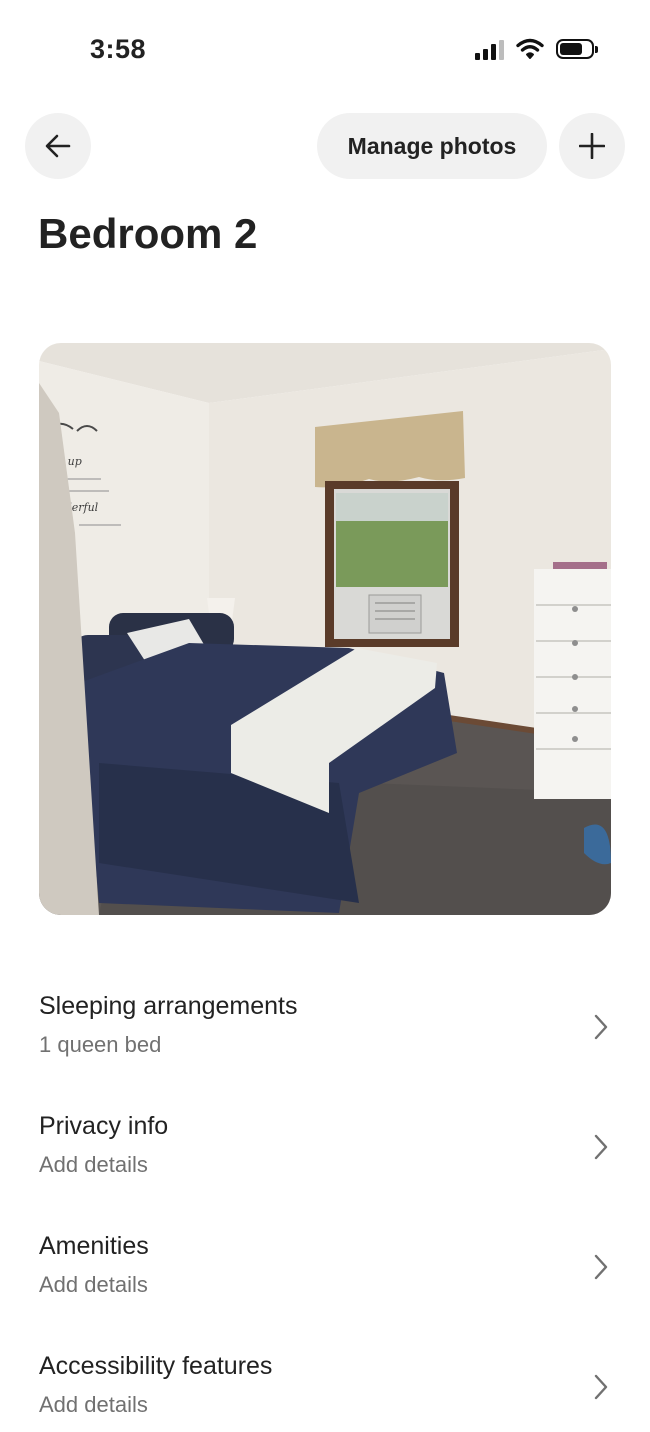 This screenshot has width=650, height=1432. What do you see at coordinates (577, 49) in the screenshot?
I see `battery-icon` at bounding box center [577, 49].